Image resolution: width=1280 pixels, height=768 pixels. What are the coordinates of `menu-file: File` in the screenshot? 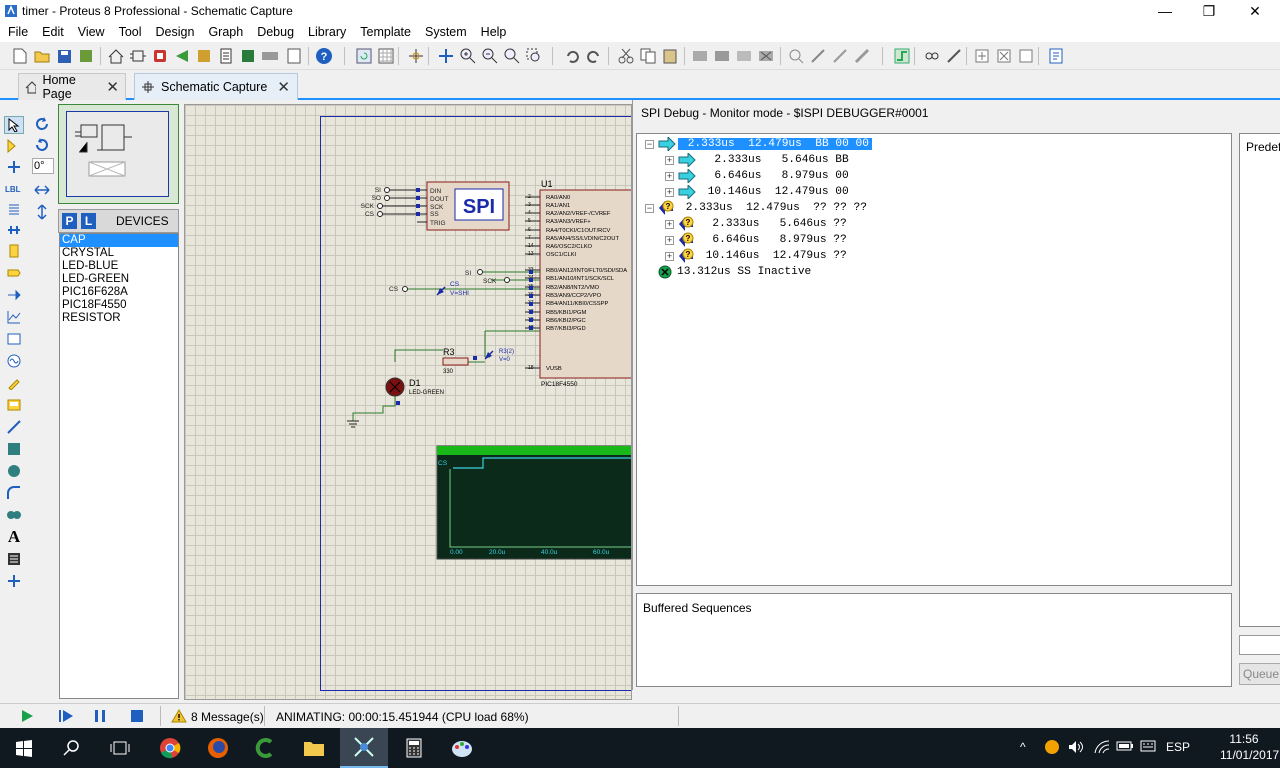 It's located at (17, 30).